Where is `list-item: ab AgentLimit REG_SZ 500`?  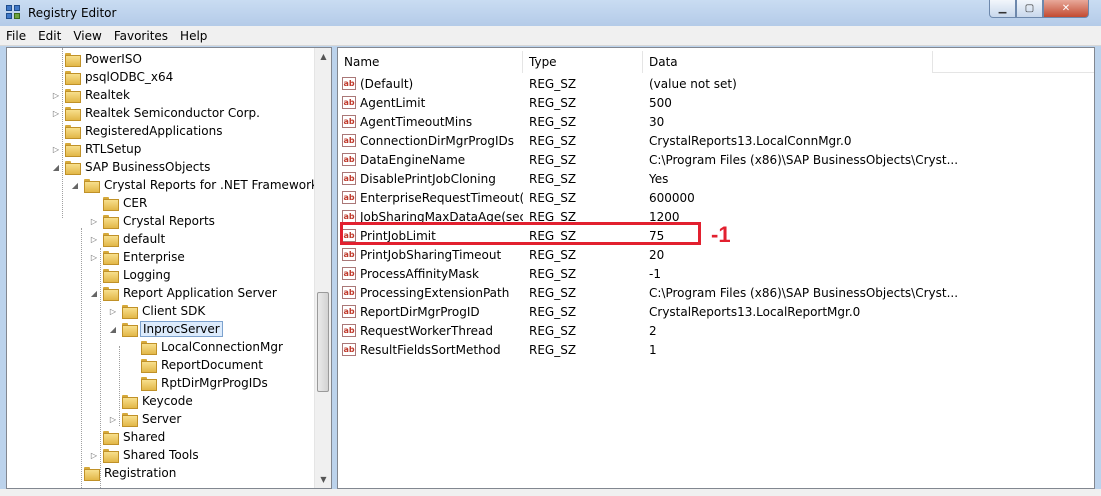
list-item: ab AgentLimit REG_SZ 500 is located at coordinates (710, 102).